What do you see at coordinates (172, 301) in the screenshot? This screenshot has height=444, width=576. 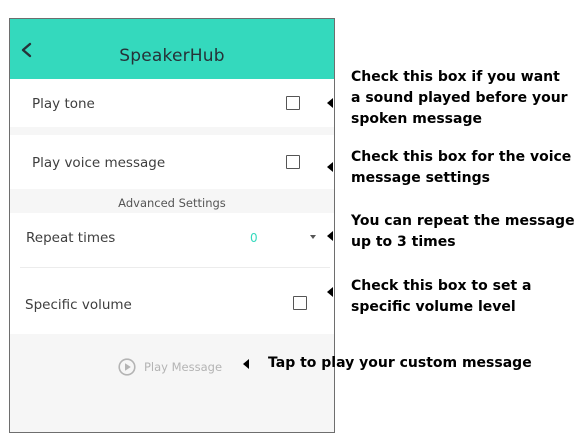 I see `specific-volume-row: Specific volume` at bounding box center [172, 301].